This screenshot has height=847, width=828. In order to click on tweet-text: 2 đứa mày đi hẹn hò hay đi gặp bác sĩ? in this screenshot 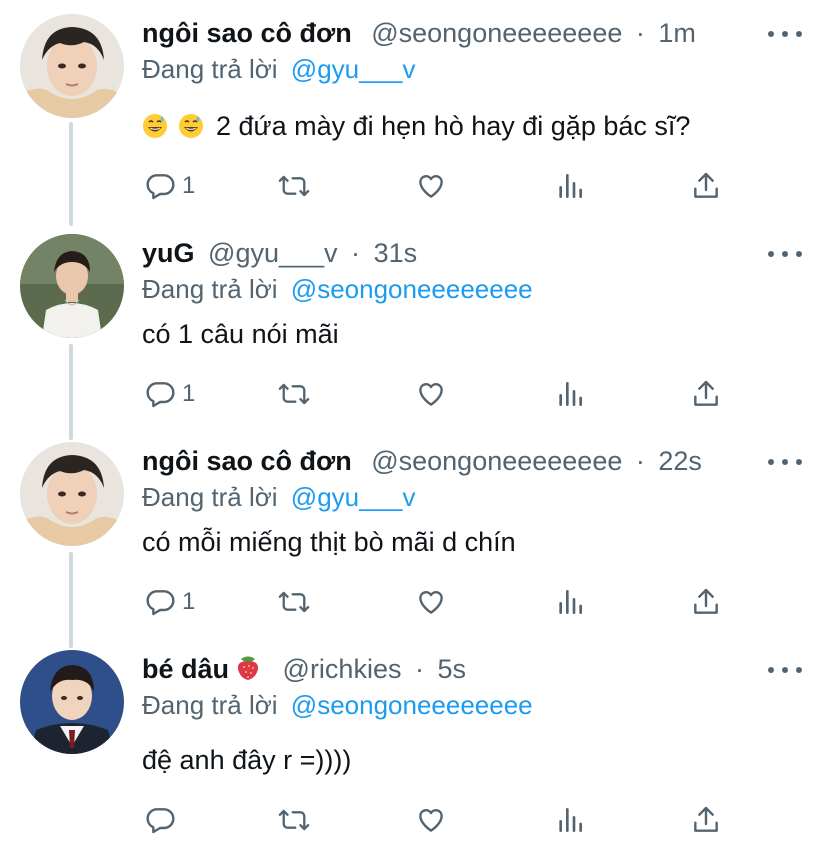, I will do `click(416, 128)`.